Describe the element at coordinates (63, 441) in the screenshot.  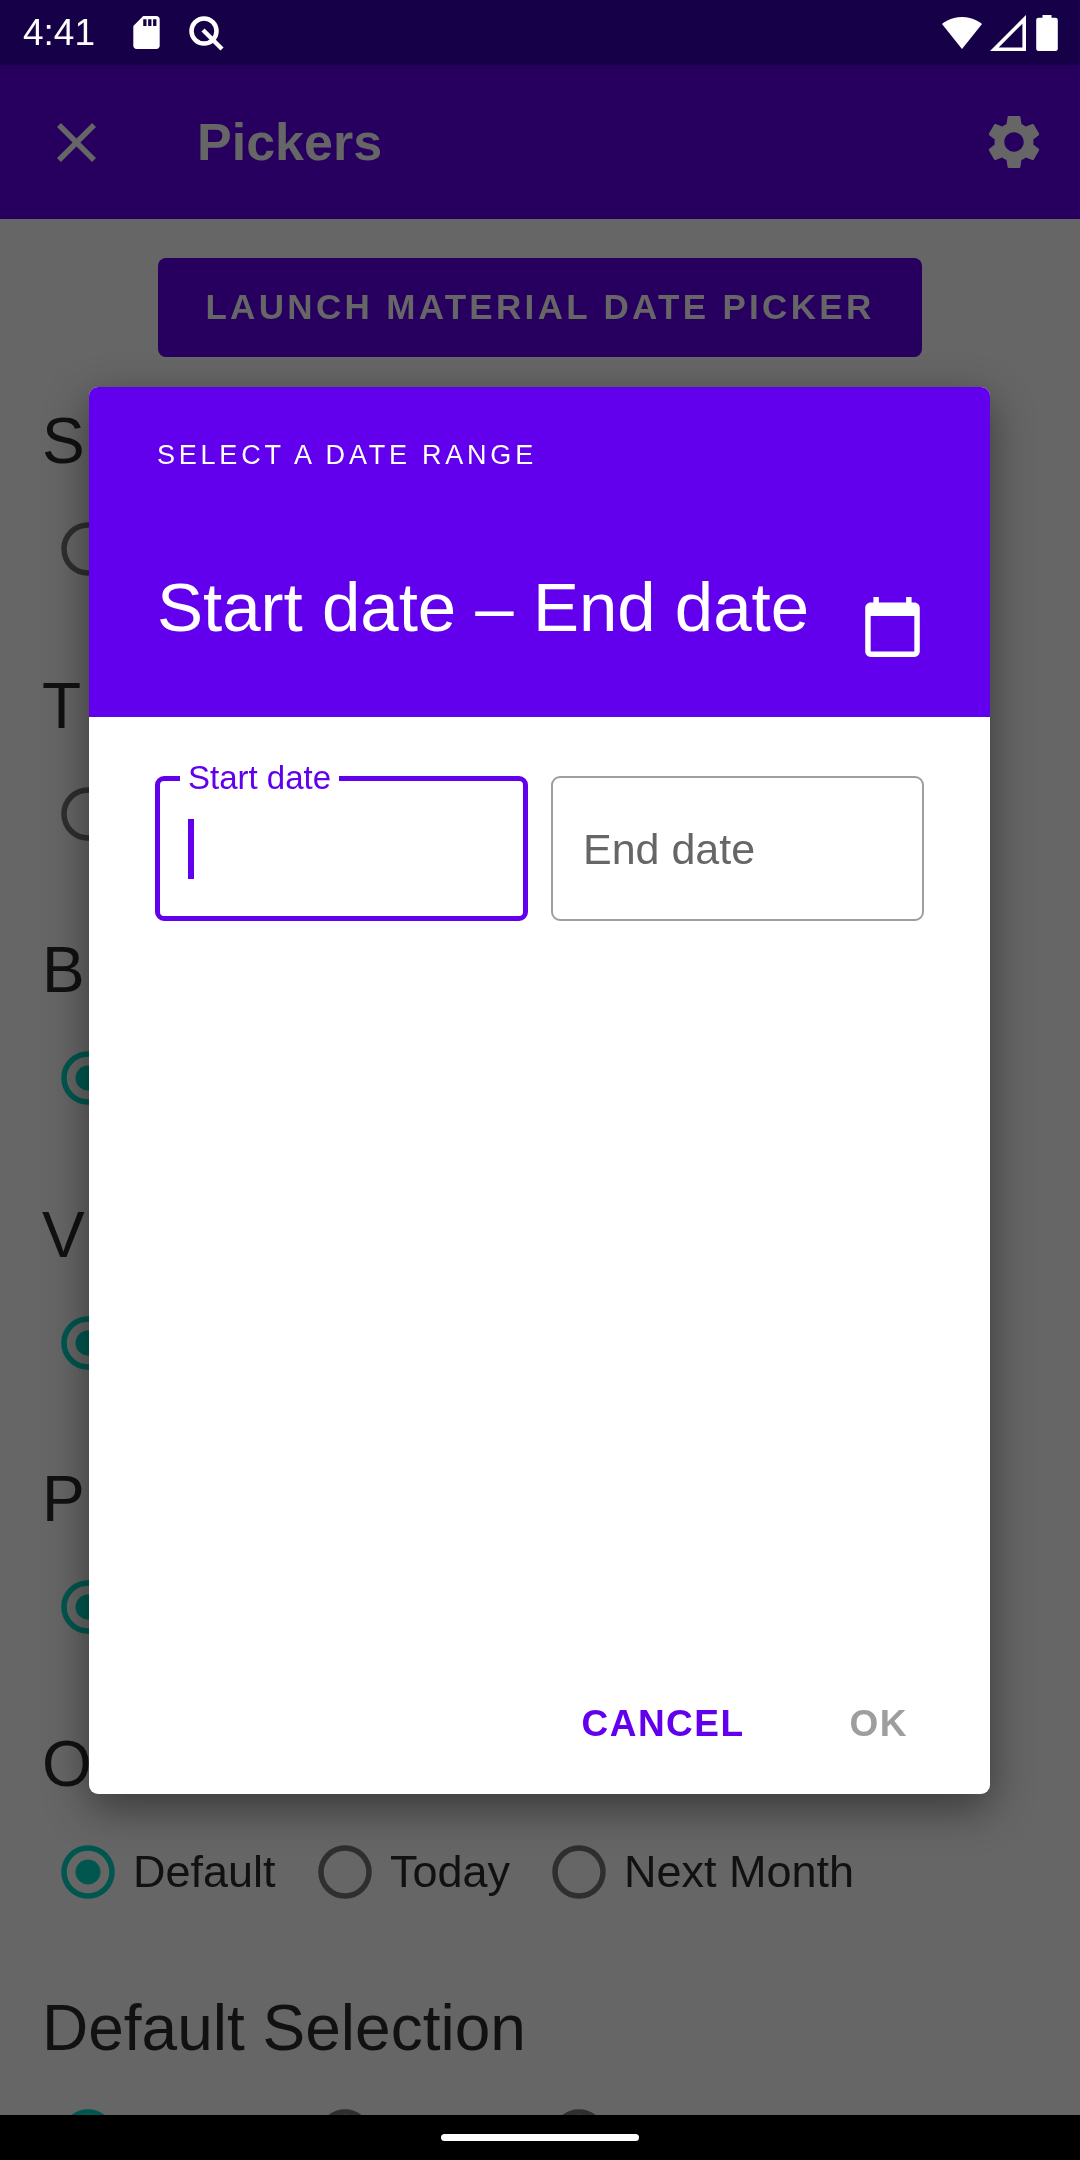
I see `section-heading: S` at that location.